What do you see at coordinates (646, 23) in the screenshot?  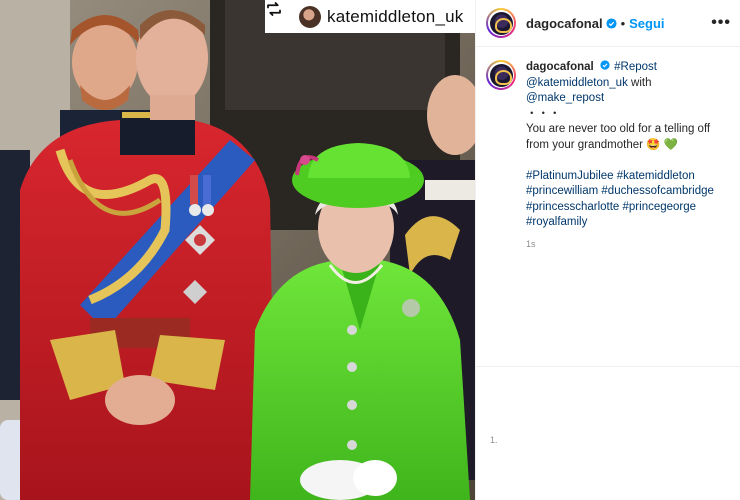 I see `follow-button: Segui` at bounding box center [646, 23].